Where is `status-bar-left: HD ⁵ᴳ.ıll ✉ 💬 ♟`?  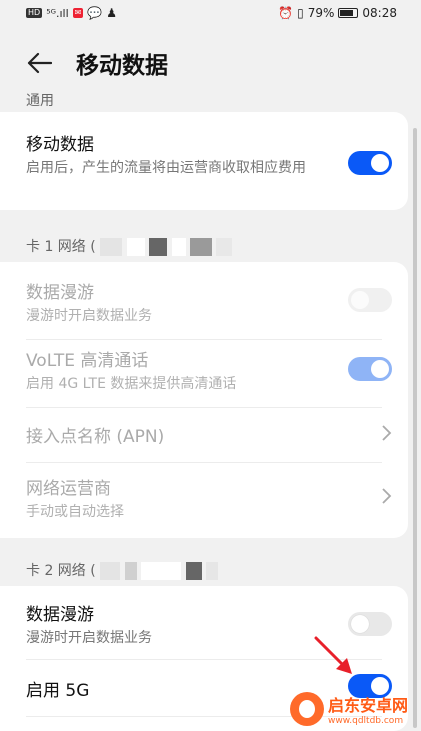 status-bar-left: HD ⁵ᴳ.ıll ✉ 💬 ♟ is located at coordinates (71, 13).